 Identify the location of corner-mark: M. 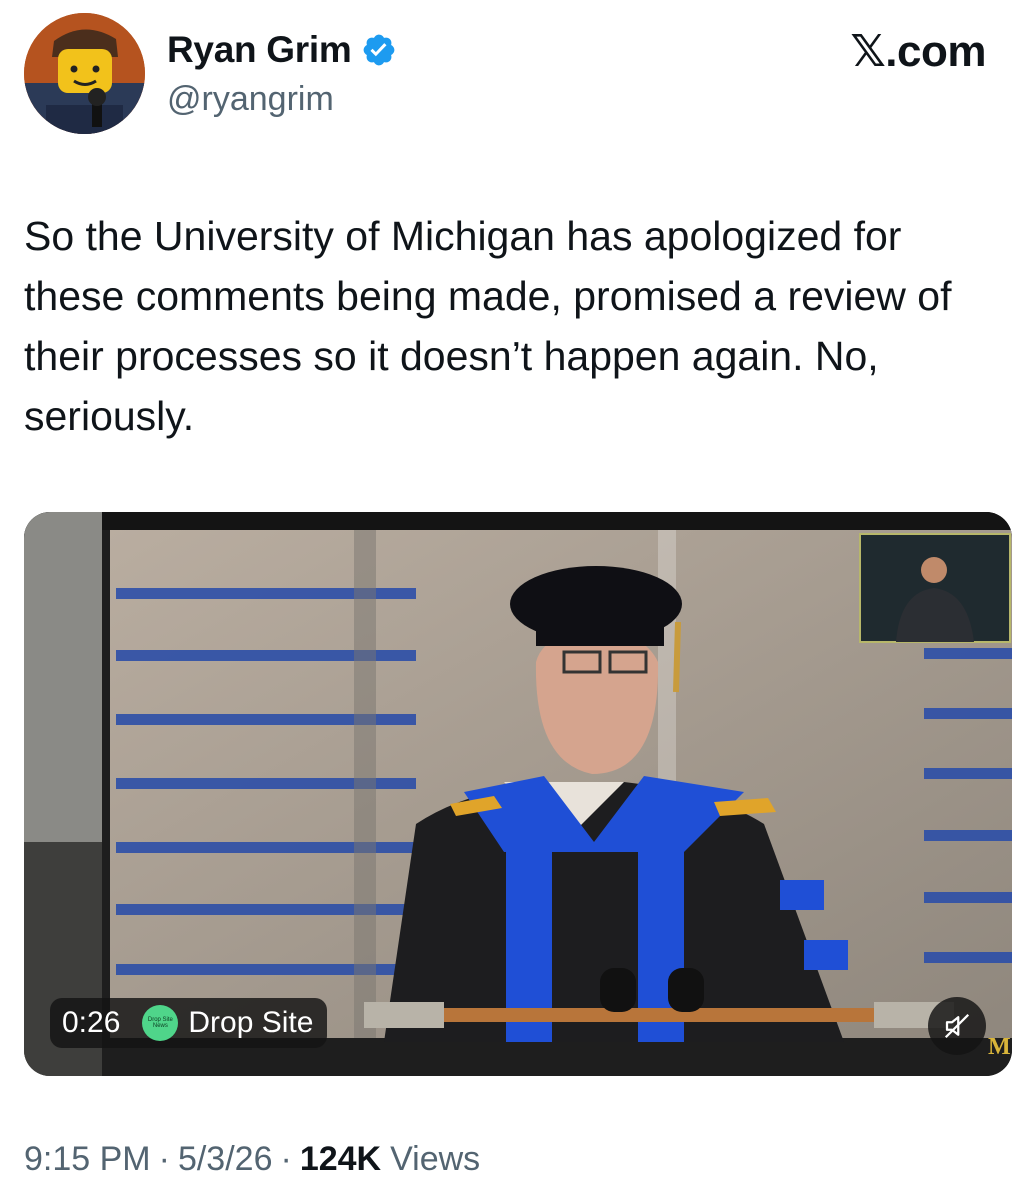
(999, 1047).